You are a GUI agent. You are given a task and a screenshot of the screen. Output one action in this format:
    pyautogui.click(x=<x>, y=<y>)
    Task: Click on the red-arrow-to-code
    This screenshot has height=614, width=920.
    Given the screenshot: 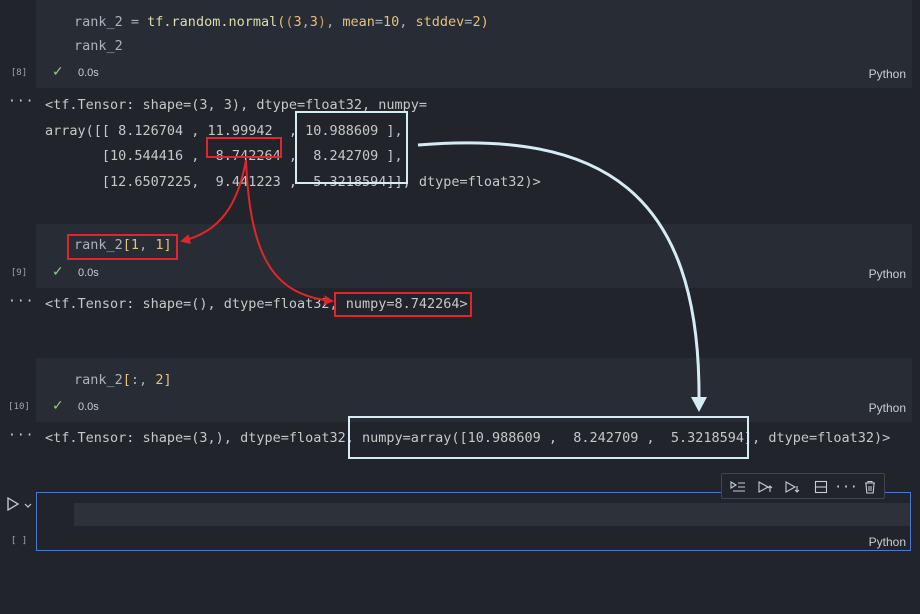 What is the action you would take?
    pyautogui.click(x=213, y=202)
    